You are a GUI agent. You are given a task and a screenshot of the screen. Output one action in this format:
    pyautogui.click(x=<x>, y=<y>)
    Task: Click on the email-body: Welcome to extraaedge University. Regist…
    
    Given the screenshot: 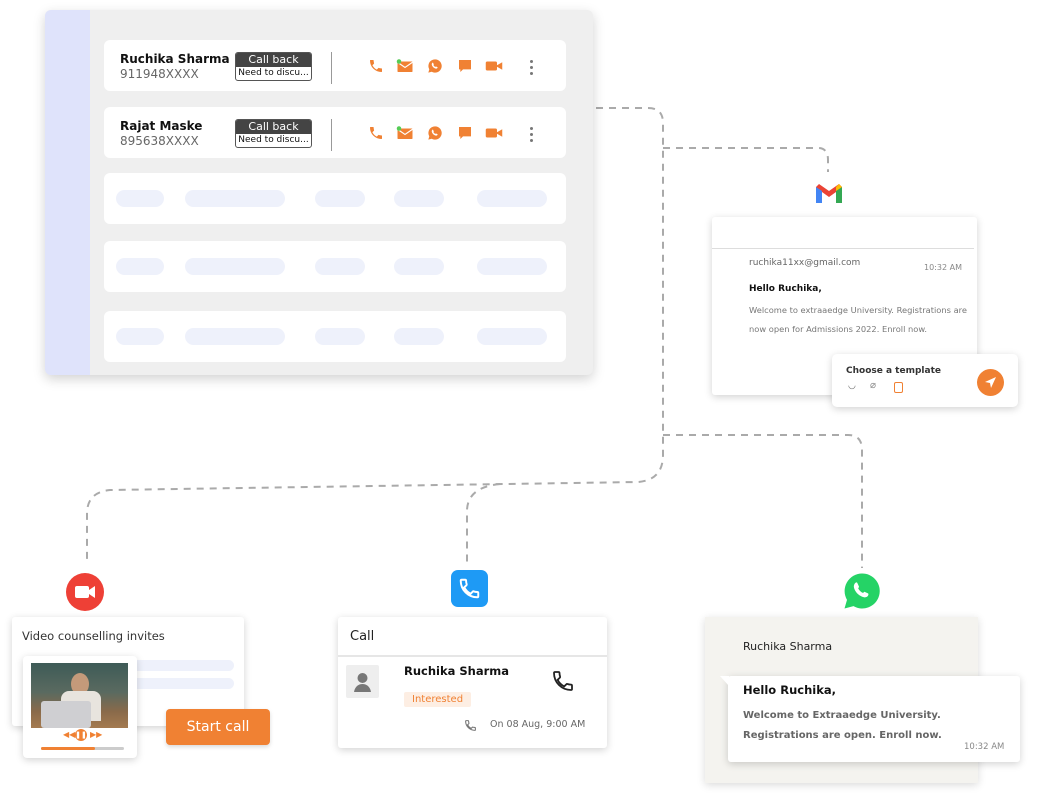 What is the action you would take?
    pyautogui.click(x=858, y=319)
    